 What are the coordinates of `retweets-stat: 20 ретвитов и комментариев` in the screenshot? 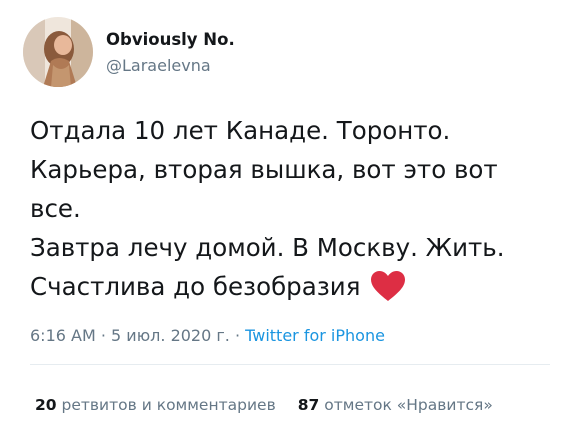 It's located at (155, 405).